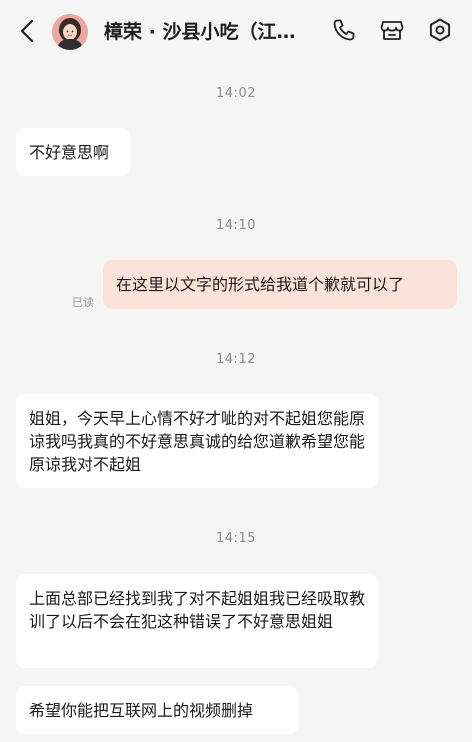 The height and width of the screenshot is (742, 472). What do you see at coordinates (236, 225) in the screenshot?
I see `timestamp: 14:10` at bounding box center [236, 225].